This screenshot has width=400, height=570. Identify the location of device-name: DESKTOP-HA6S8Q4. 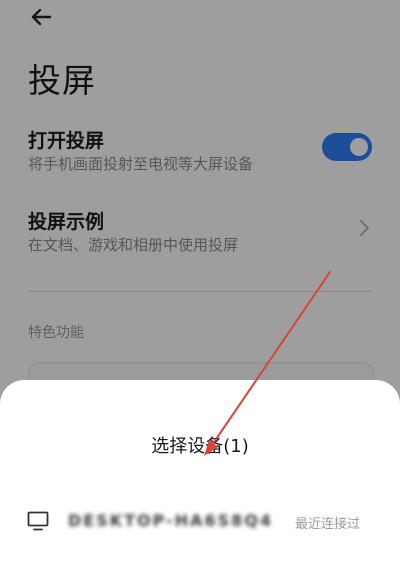
(171, 520).